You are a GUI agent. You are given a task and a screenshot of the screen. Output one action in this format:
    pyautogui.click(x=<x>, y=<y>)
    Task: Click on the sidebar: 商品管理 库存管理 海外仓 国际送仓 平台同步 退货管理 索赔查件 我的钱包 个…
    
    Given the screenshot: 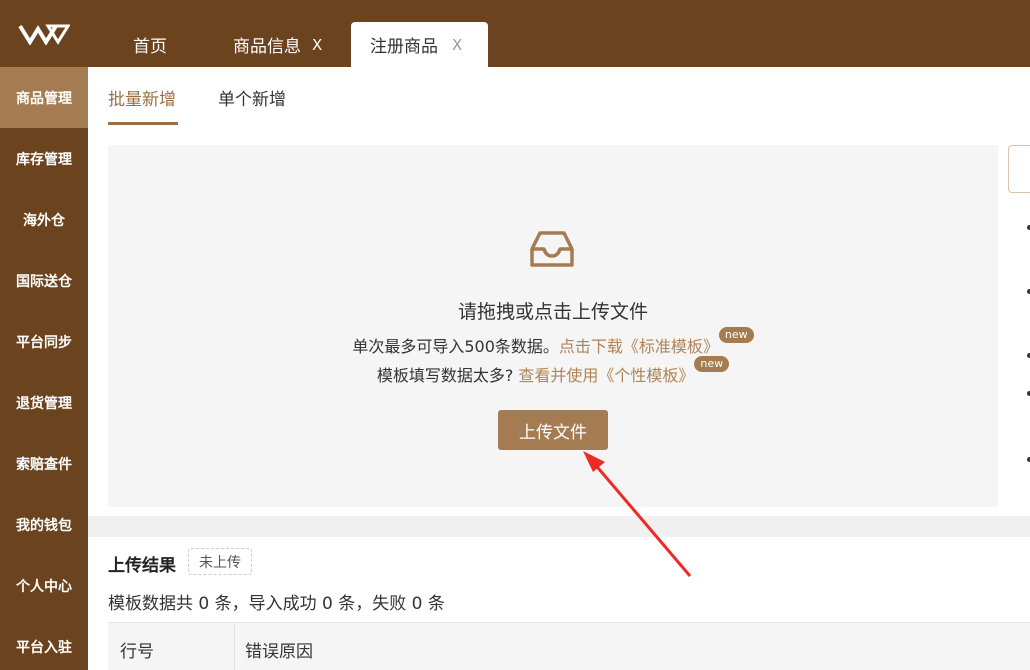 What is the action you would take?
    pyautogui.click(x=44, y=368)
    